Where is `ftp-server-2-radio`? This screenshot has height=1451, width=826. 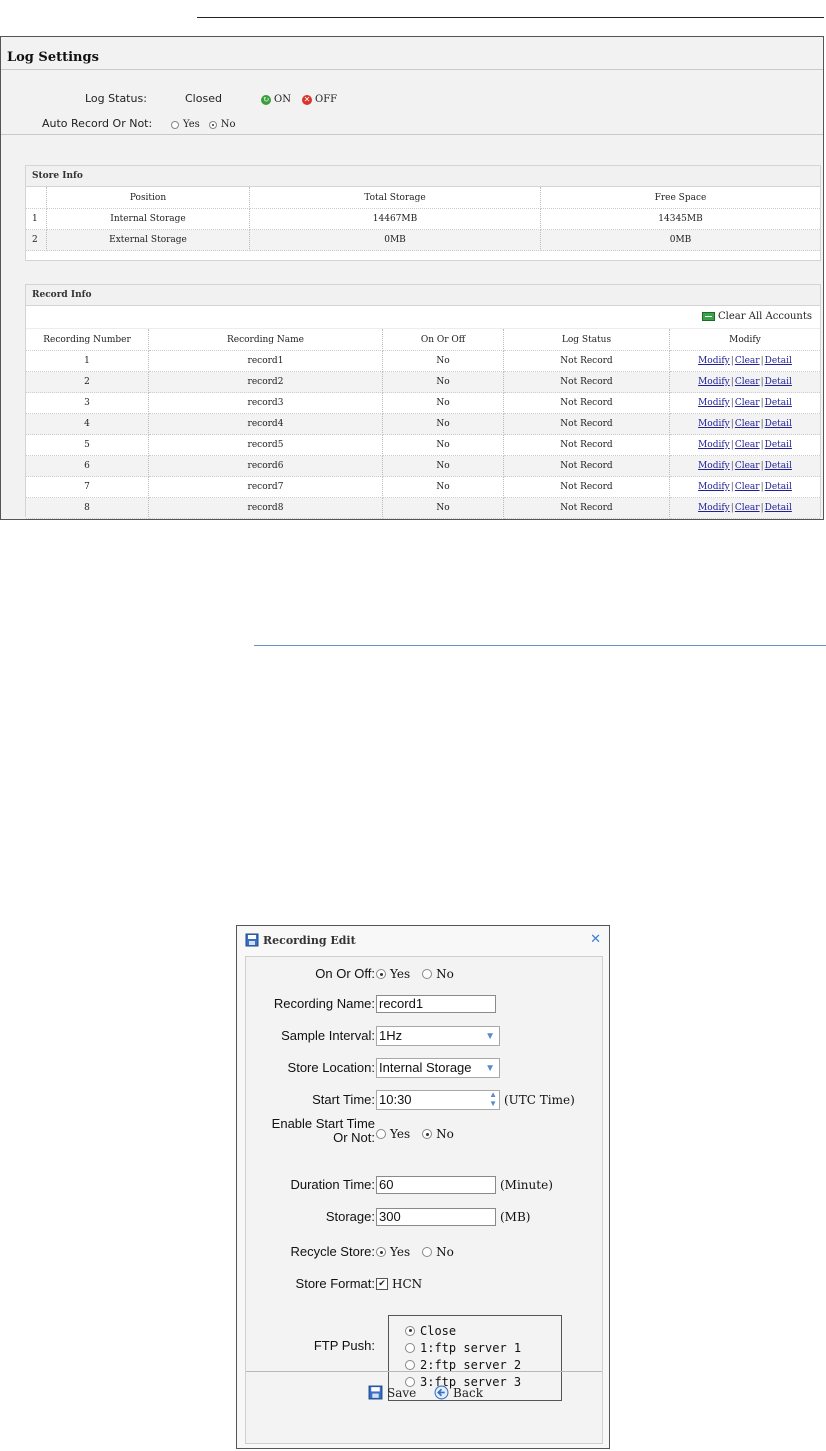
ftp-server-2-radio is located at coordinates (410, 1364).